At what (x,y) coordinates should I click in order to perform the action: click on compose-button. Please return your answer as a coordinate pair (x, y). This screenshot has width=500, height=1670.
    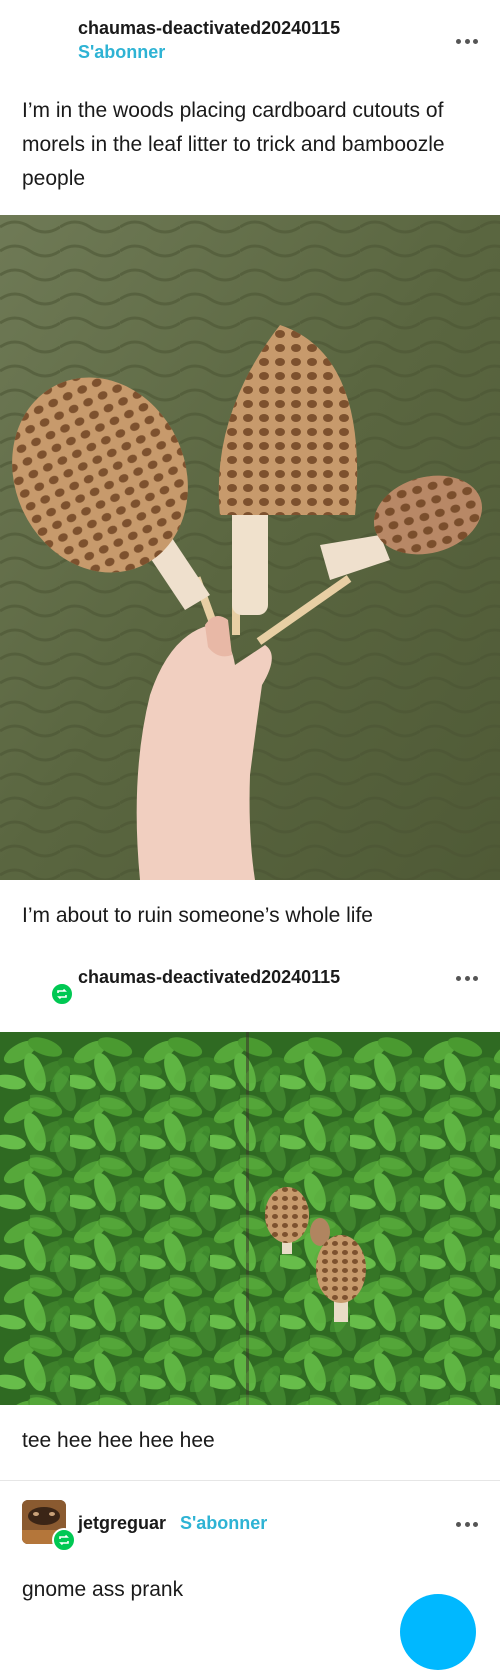
    Looking at the image, I should click on (438, 1632).